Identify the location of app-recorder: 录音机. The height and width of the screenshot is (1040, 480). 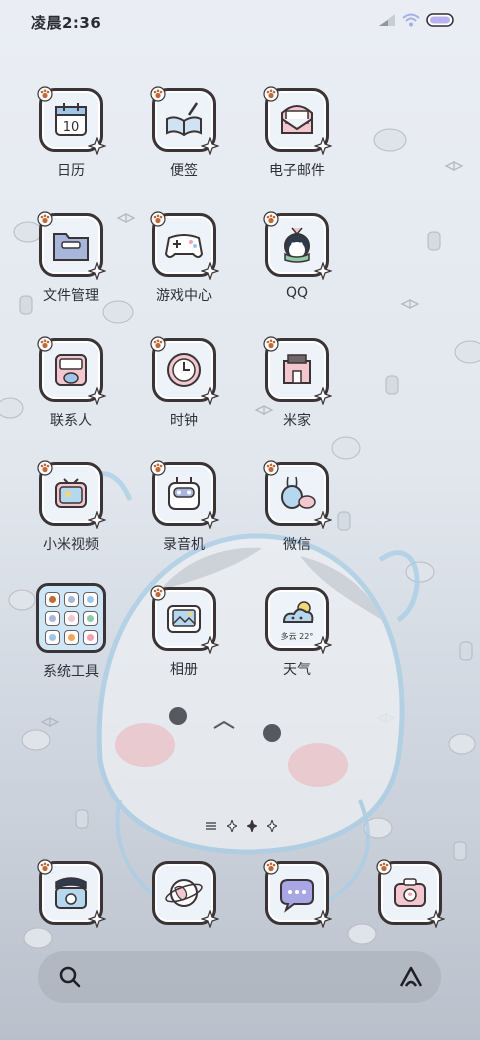
(184, 507).